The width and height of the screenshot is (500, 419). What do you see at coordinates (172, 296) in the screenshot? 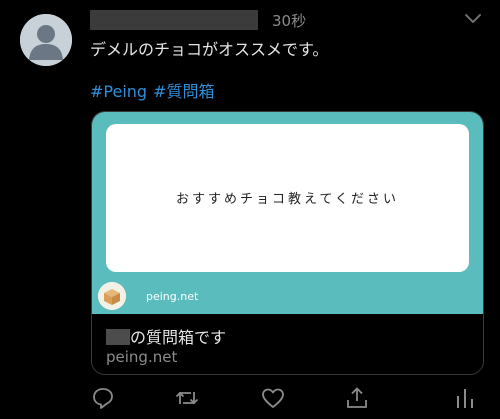
I see `card-site-label: peing.net` at bounding box center [172, 296].